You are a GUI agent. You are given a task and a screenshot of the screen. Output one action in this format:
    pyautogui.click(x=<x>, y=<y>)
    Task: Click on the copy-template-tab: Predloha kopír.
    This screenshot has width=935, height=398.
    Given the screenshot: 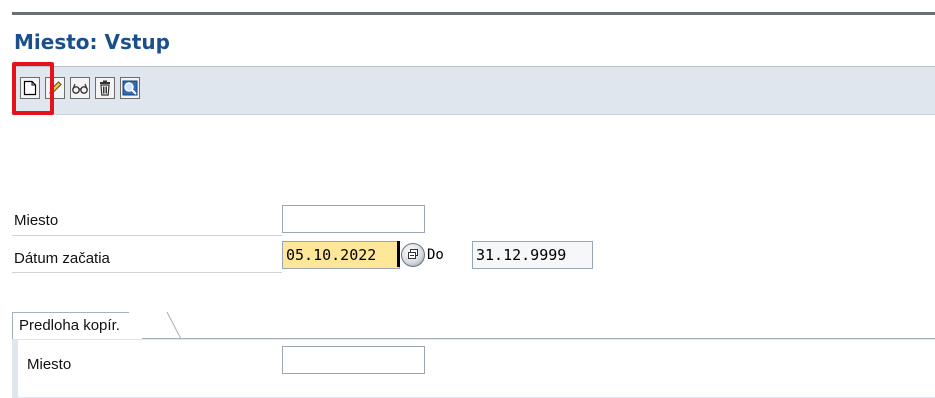 What is the action you would take?
    pyautogui.click(x=77, y=325)
    